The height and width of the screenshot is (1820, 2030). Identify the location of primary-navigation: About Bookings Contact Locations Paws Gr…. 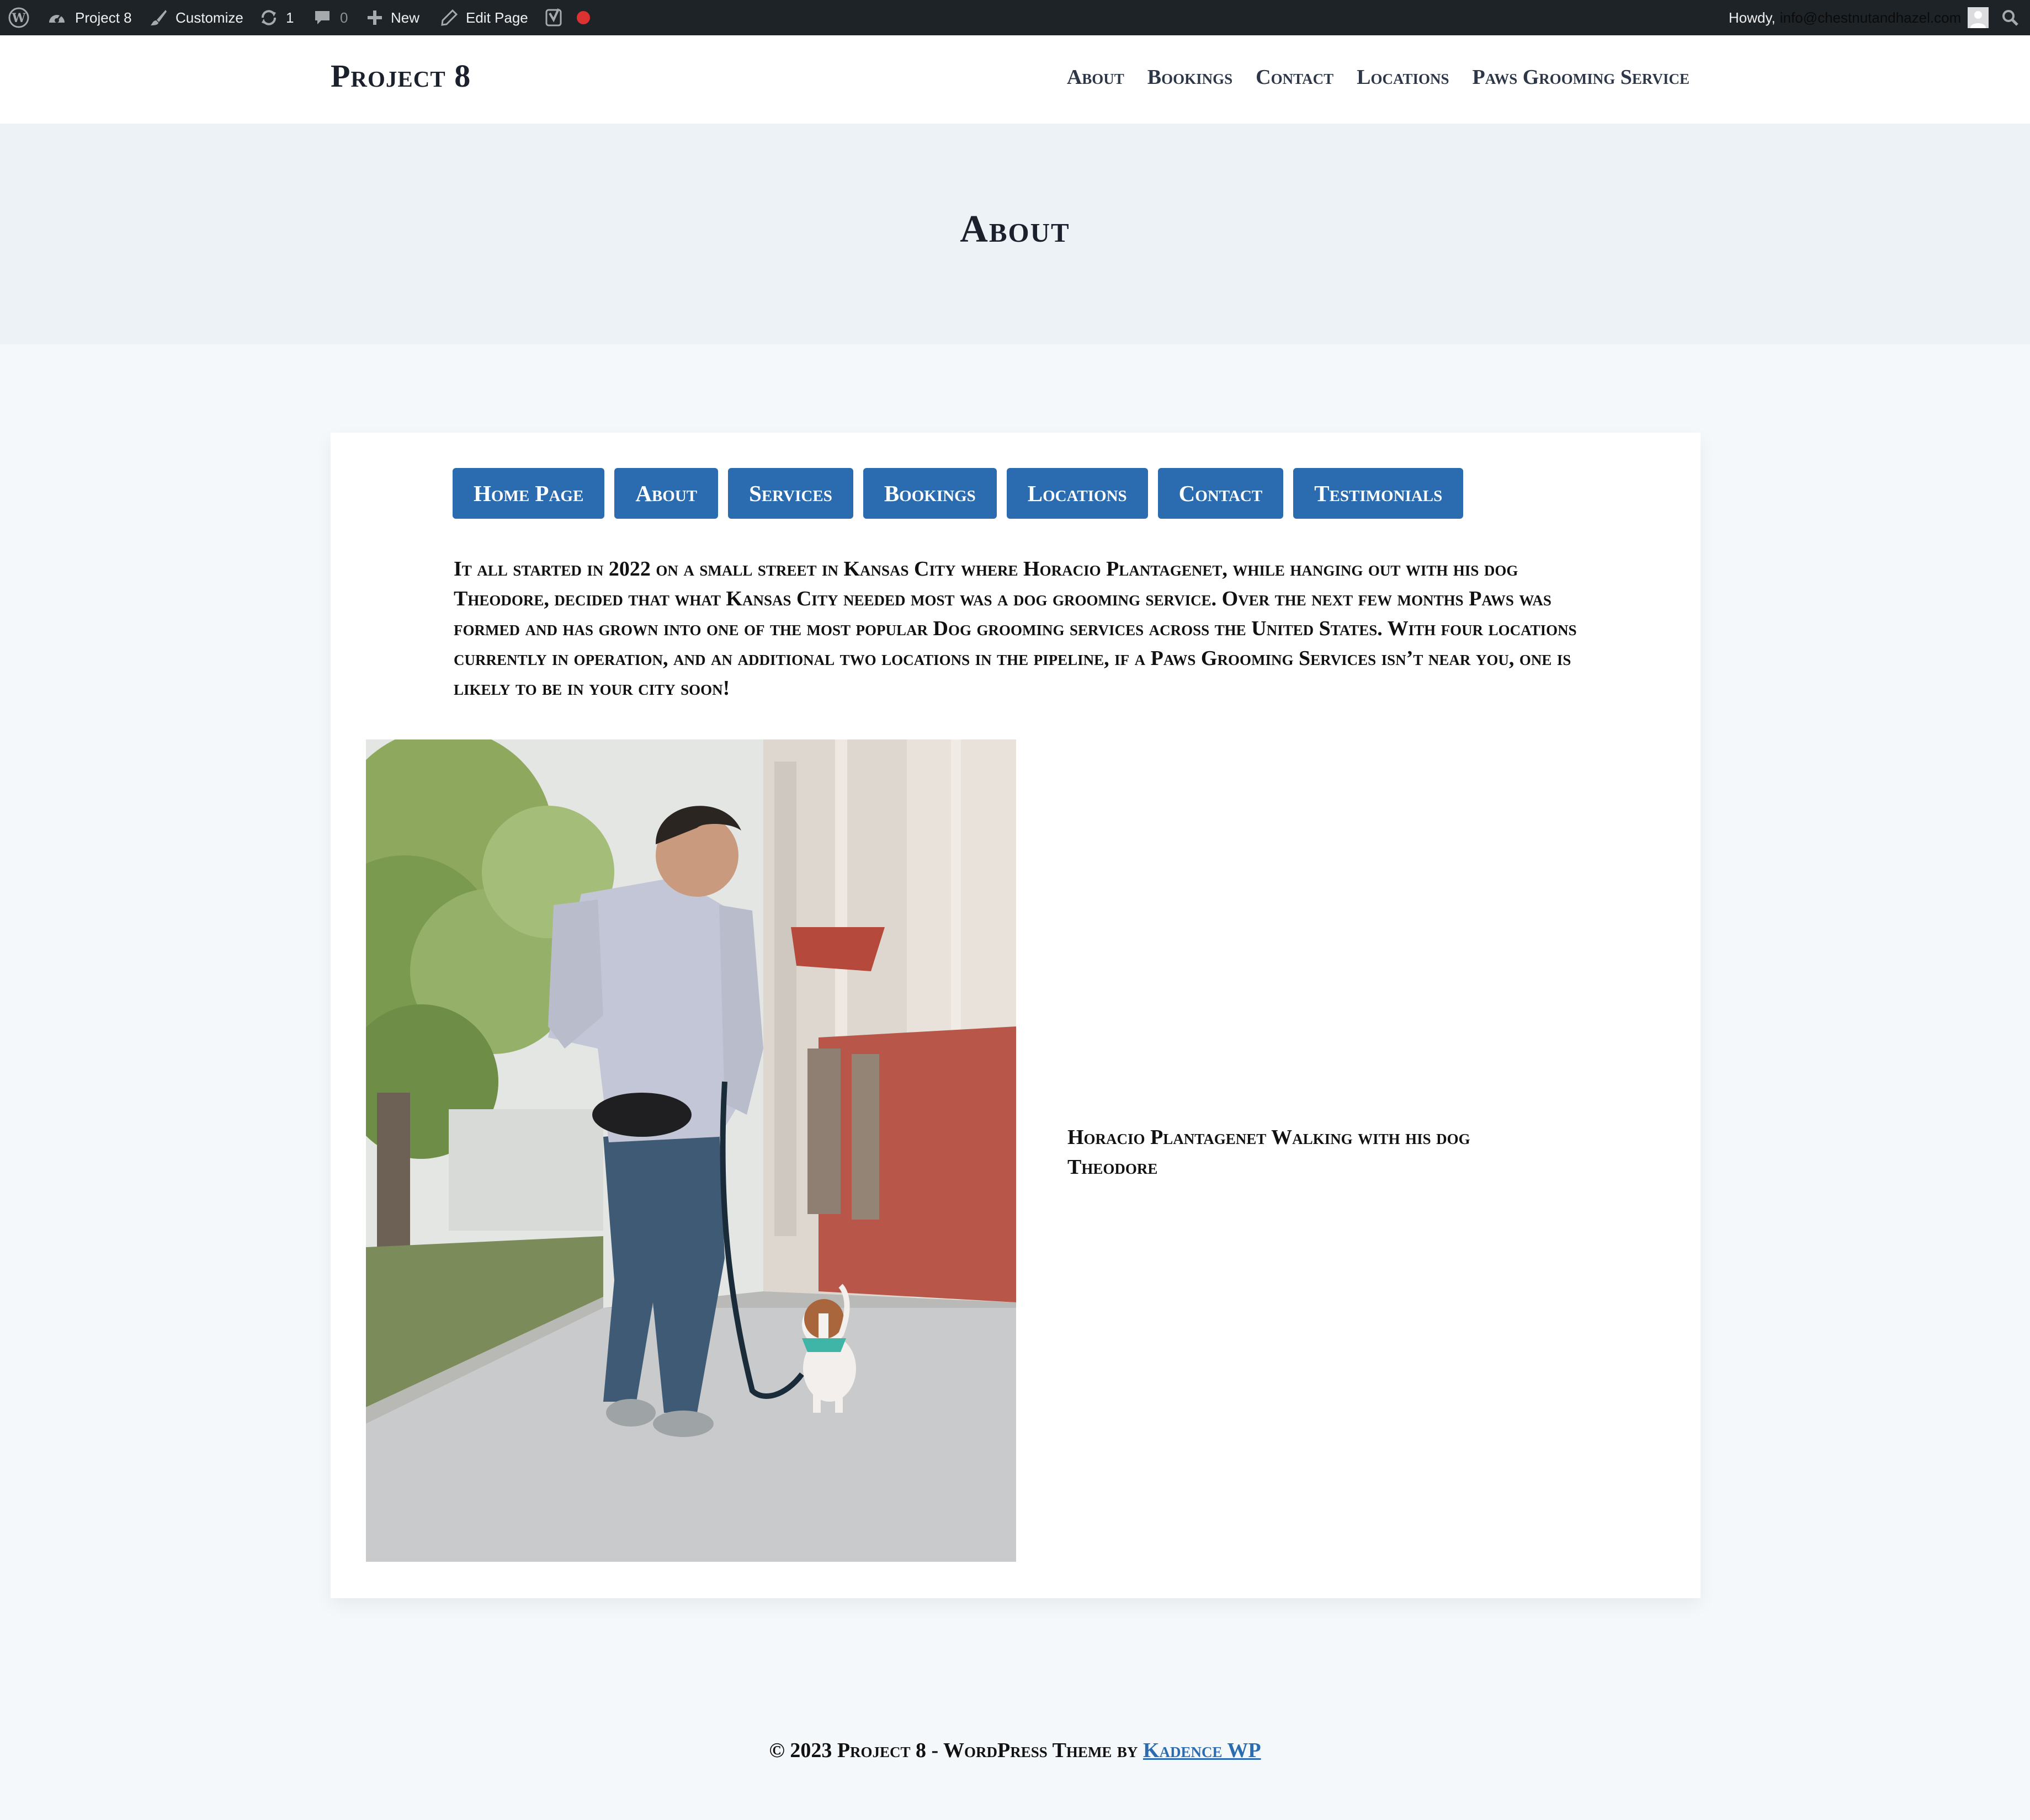
(1378, 77).